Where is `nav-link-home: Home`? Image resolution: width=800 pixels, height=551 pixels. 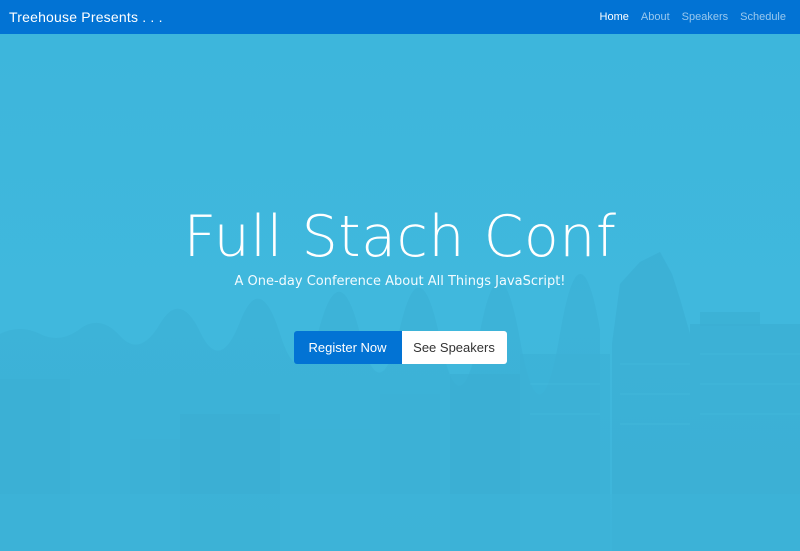 nav-link-home: Home is located at coordinates (614, 17).